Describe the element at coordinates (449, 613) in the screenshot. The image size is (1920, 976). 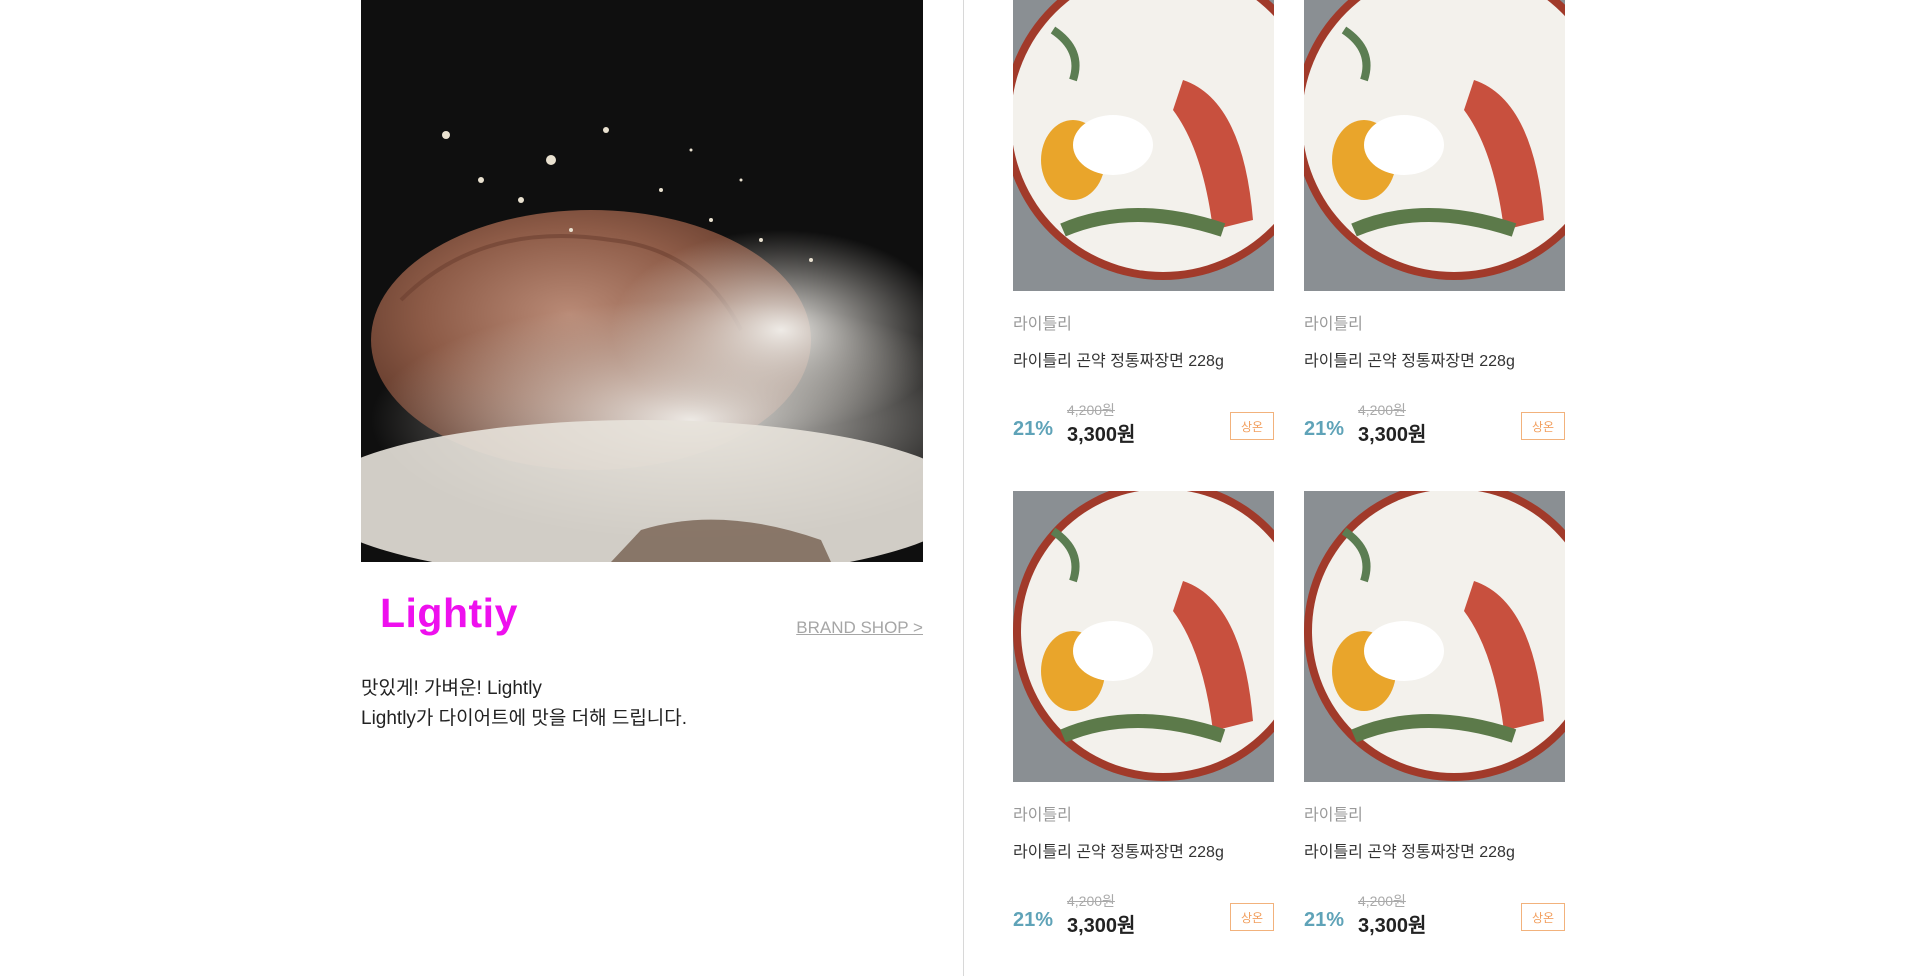
I see `brand-logo: Lightiy` at that location.